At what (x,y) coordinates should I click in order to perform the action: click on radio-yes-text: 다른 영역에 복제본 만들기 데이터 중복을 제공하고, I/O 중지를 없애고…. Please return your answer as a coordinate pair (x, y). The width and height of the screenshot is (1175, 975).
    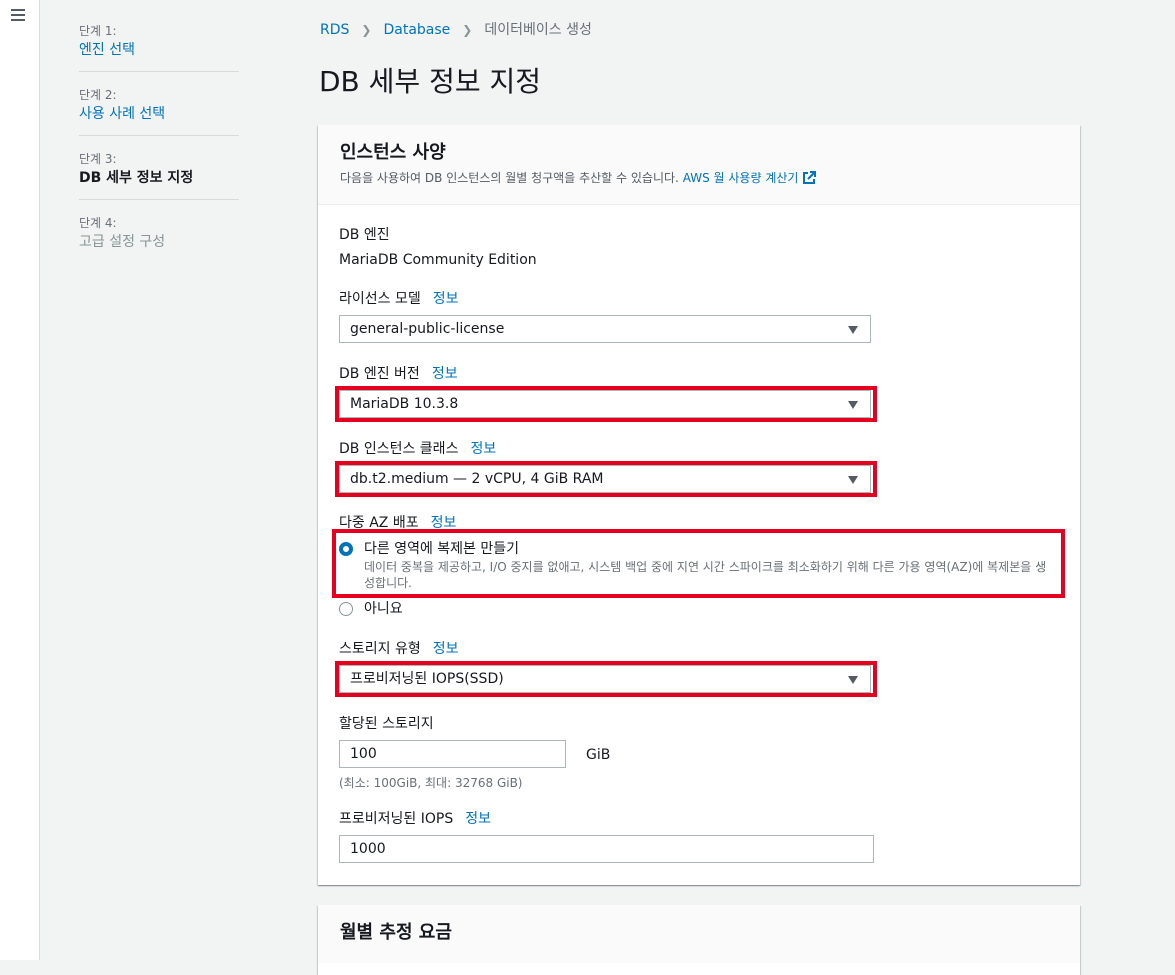
    Looking at the image, I should click on (709, 565).